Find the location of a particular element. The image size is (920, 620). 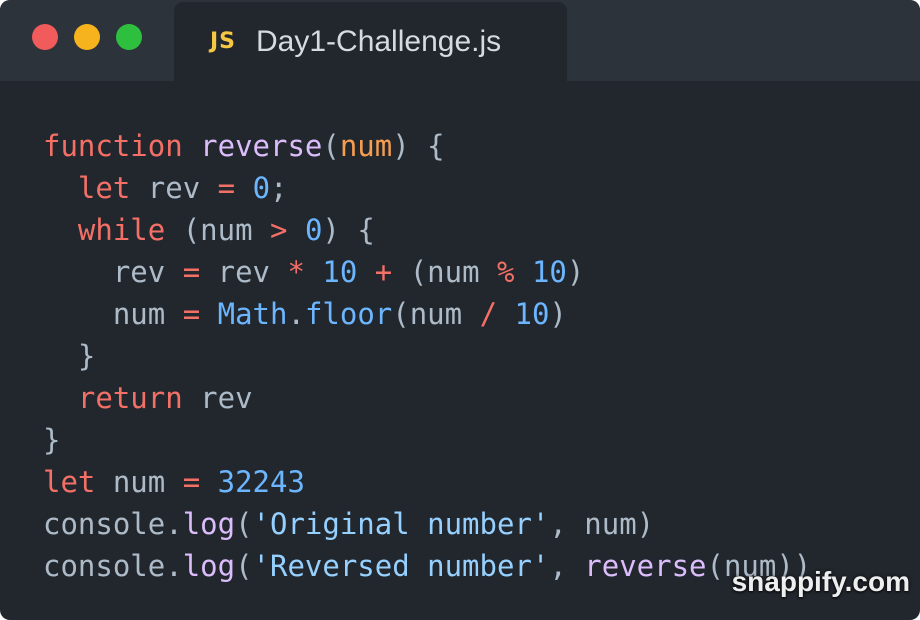

code-line: let num = 32243 is located at coordinates (427, 482).